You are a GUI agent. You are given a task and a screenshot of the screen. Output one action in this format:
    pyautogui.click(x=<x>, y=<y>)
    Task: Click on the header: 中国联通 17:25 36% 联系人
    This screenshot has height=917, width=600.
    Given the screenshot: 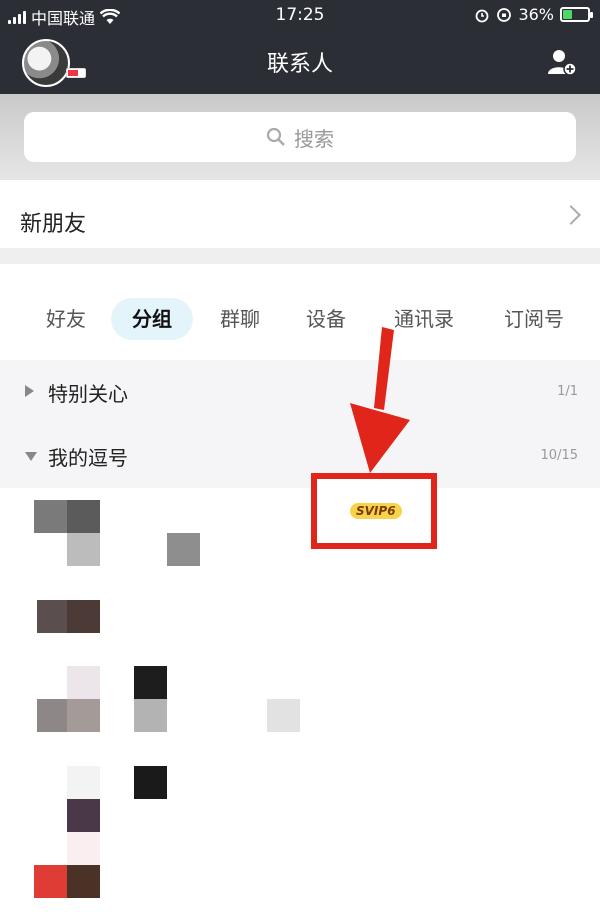 What is the action you would take?
    pyautogui.click(x=300, y=47)
    